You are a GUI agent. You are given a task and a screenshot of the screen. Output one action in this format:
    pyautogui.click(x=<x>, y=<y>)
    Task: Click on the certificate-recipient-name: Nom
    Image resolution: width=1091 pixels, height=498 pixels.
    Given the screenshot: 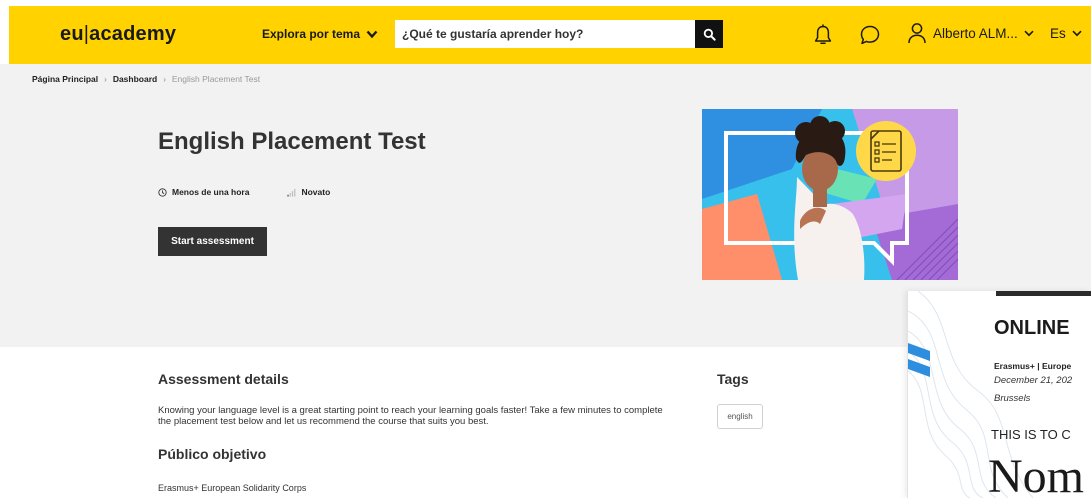 What is the action you would take?
    pyautogui.click(x=1036, y=474)
    